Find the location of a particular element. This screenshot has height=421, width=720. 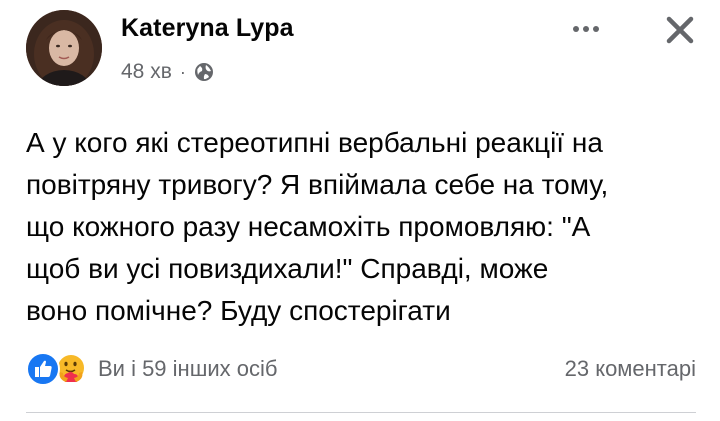

comments-count: 23 коментарі is located at coordinates (630, 369).